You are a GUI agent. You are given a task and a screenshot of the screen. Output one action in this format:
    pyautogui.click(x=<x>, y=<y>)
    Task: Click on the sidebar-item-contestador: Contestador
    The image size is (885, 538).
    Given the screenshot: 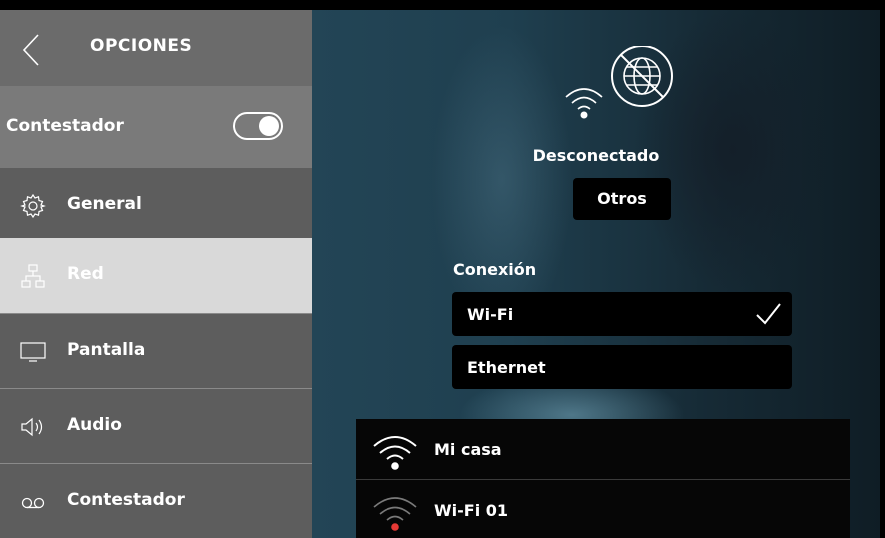 What is the action you would take?
    pyautogui.click(x=156, y=500)
    